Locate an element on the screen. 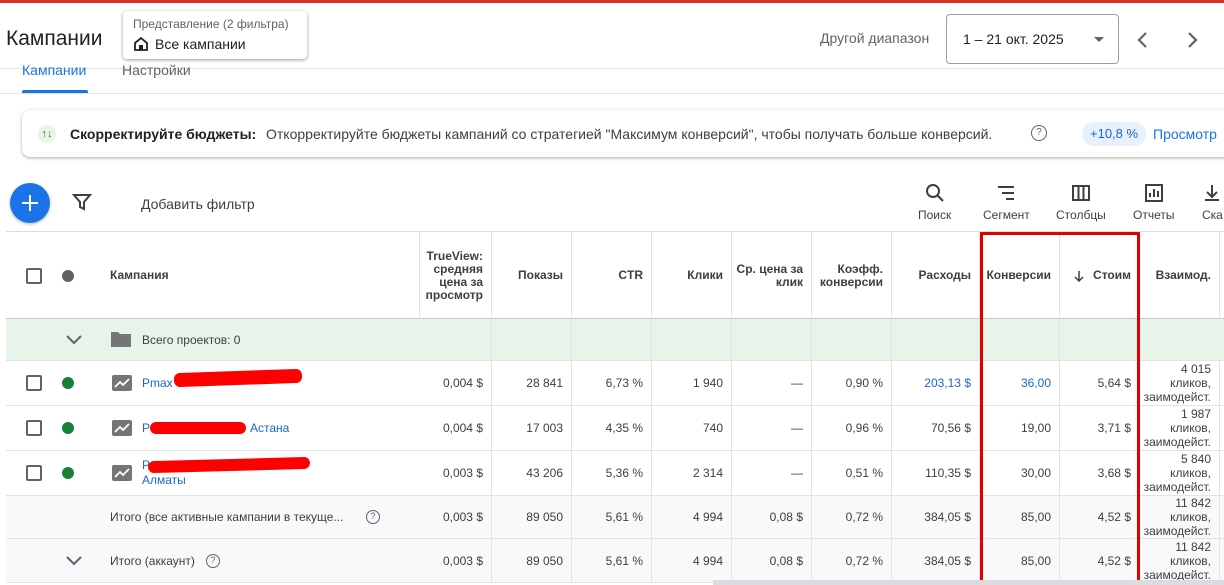 The height and width of the screenshot is (585, 1224). add-campaign-button is located at coordinates (30, 203).